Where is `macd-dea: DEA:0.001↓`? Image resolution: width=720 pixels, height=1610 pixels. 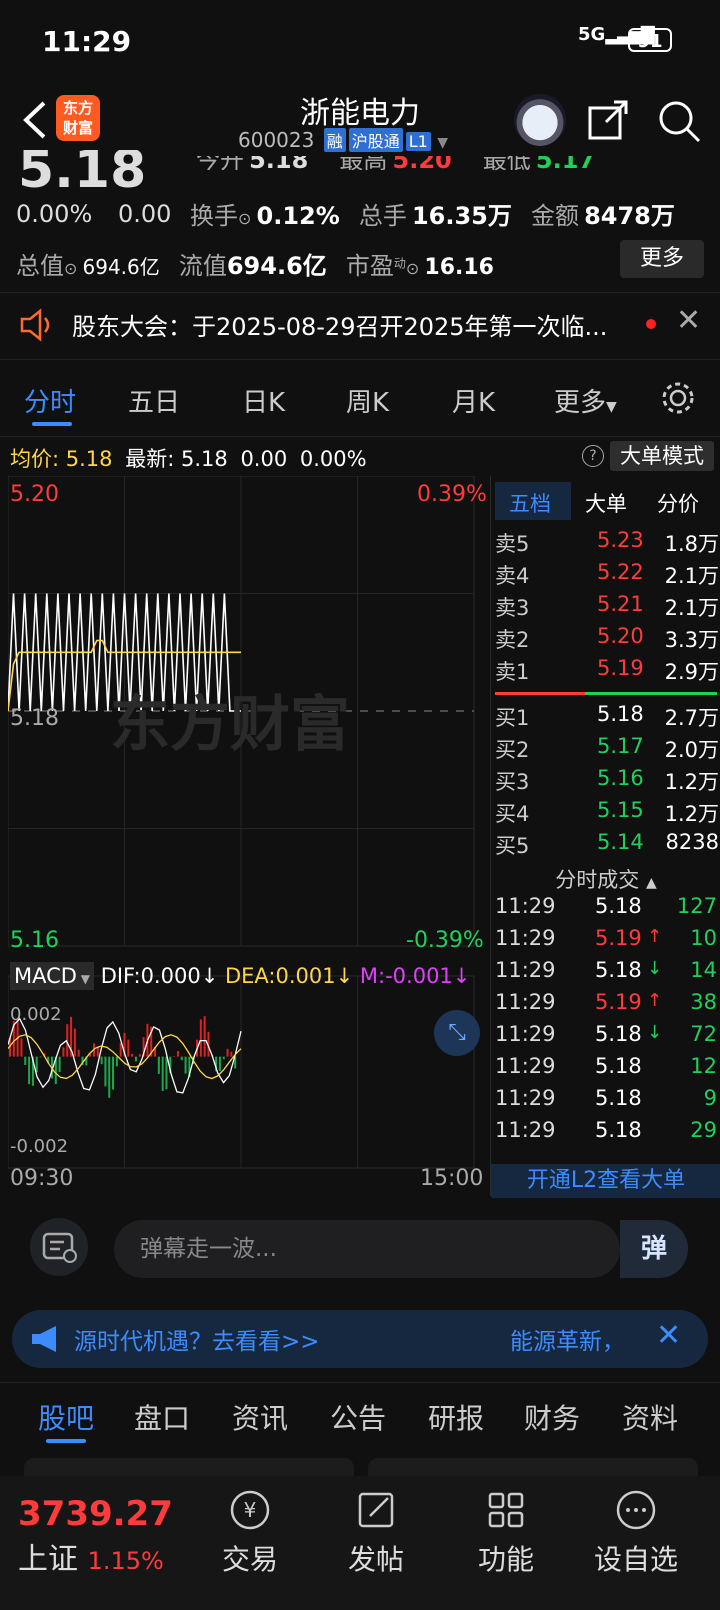 macd-dea: DEA:0.001↓ is located at coordinates (289, 976).